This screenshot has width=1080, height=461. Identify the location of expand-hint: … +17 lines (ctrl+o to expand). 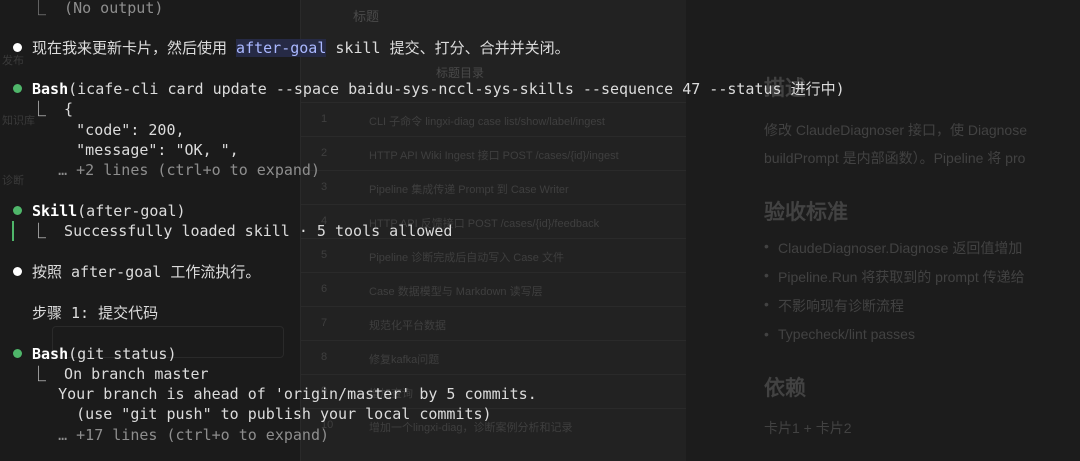
(180, 435).